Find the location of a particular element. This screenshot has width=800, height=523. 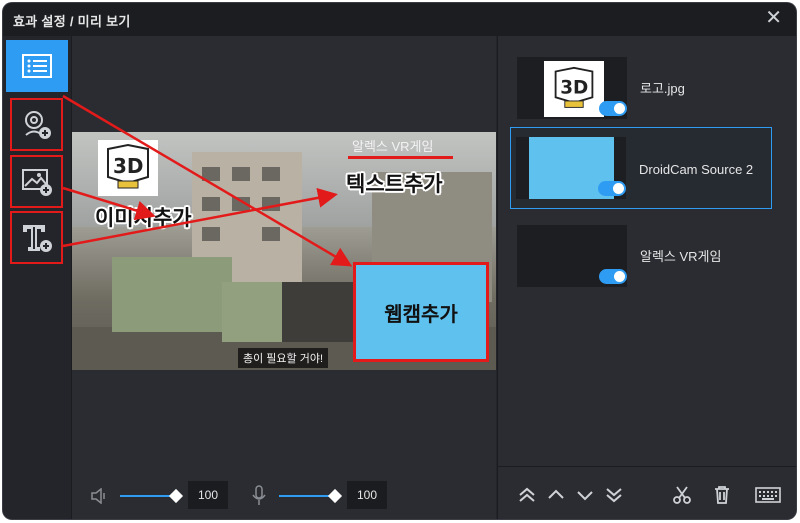

webcam-overlay: 웹캠추가 is located at coordinates (421, 312).